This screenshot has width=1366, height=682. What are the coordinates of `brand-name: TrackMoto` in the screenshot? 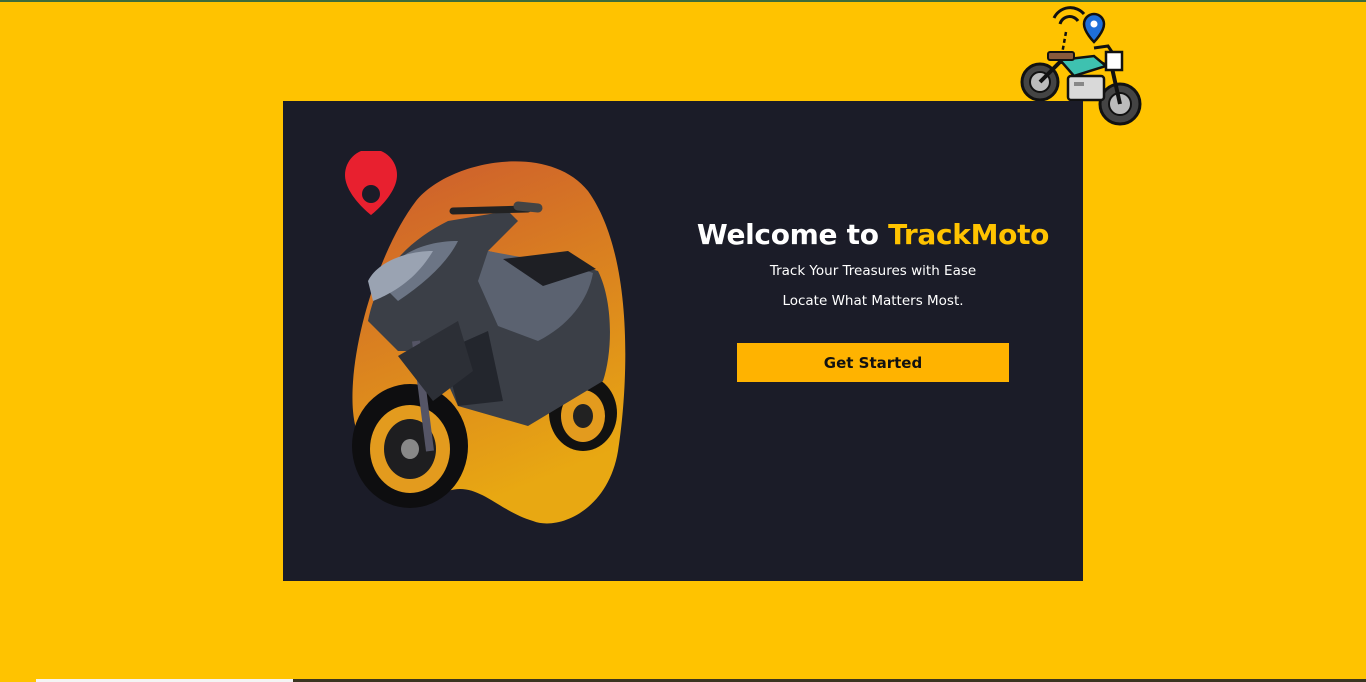 It's located at (969, 234).